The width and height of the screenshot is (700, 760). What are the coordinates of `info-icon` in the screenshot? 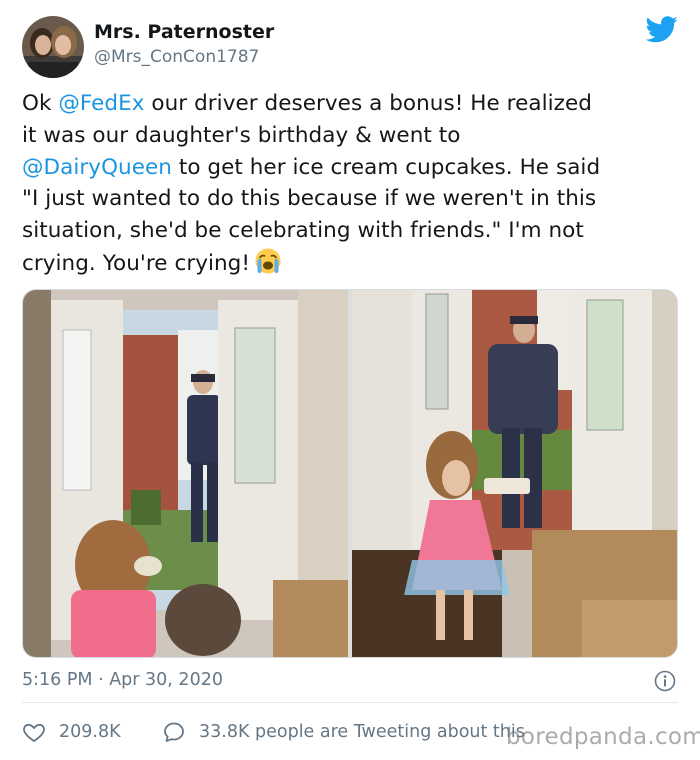 It's located at (665, 681).